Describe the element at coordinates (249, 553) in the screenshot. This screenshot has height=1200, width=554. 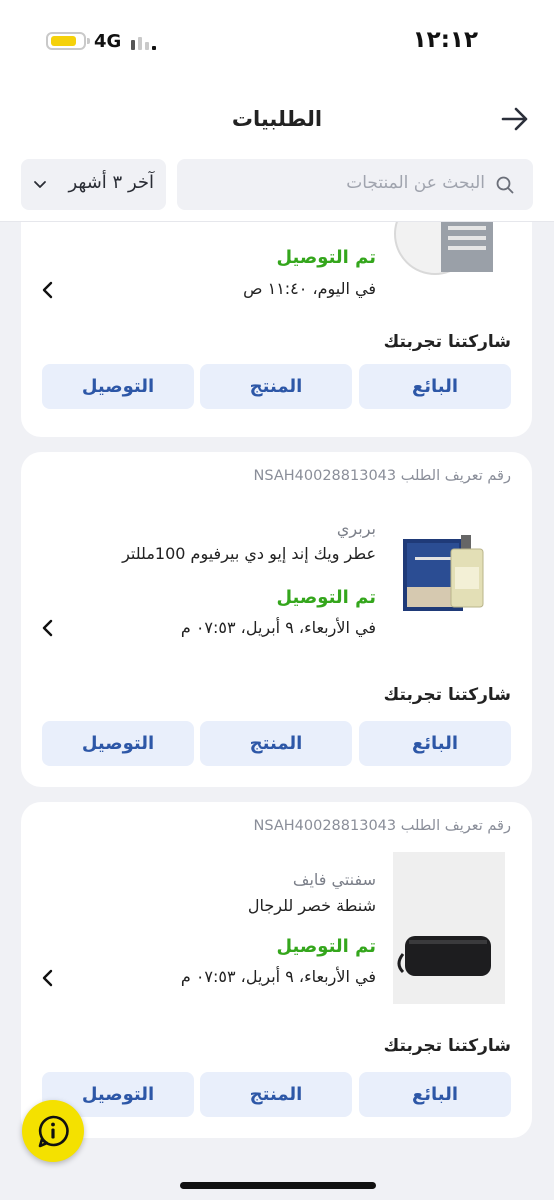
I see `product-name: عطر ويك إند إيو دي بيرفيوم 100مللتر` at that location.